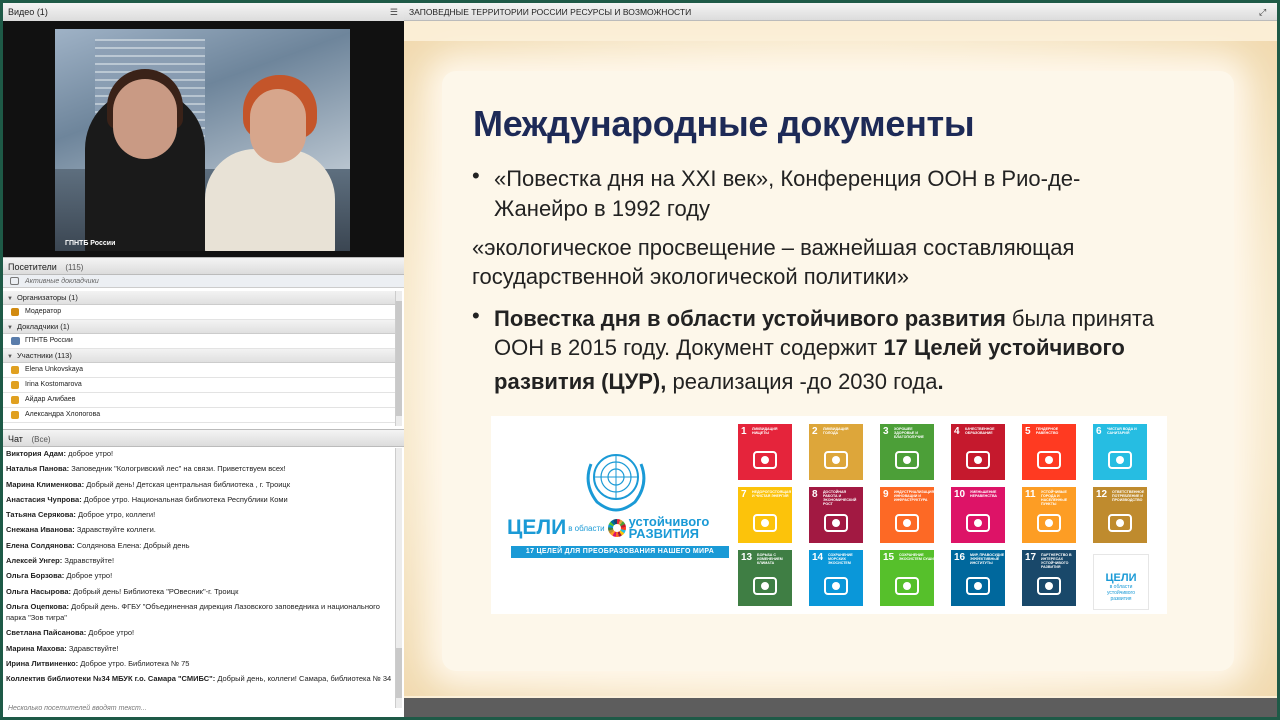 The height and width of the screenshot is (720, 1280). I want to click on group-participants: ▼ Участники (113), so click(199, 356).